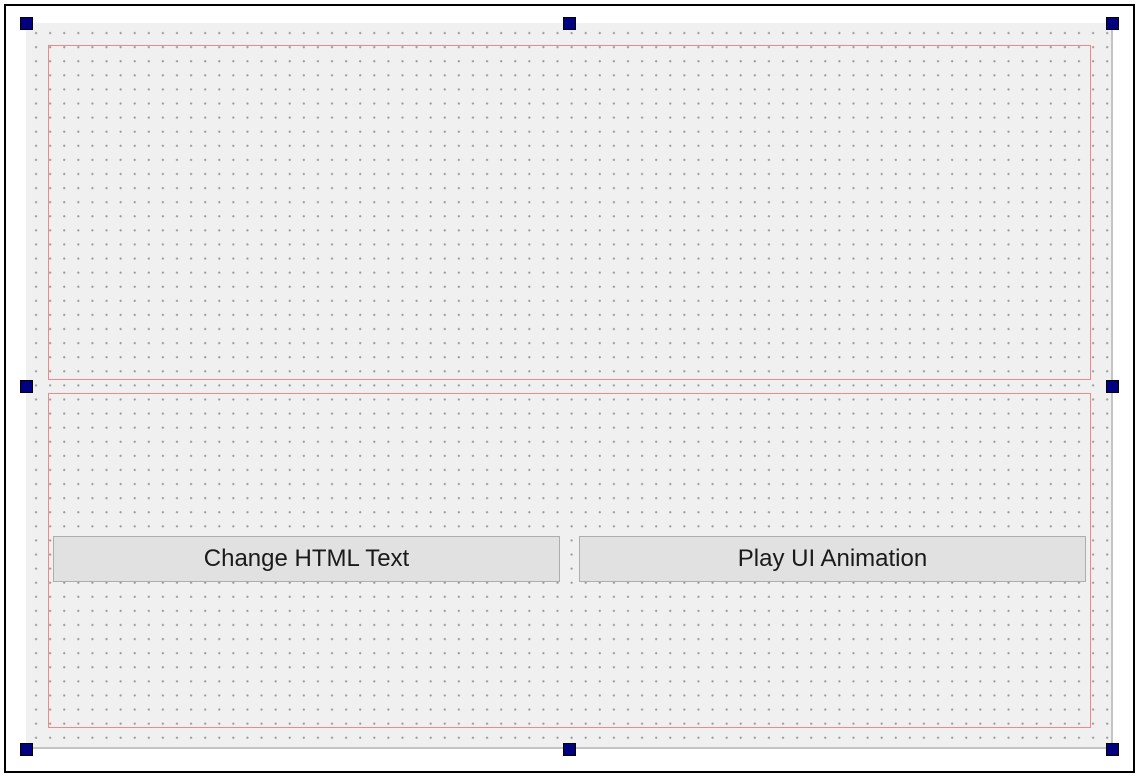 The width and height of the screenshot is (1141, 777). Describe the element at coordinates (1112, 749) in the screenshot. I see `resize-handle-bottom-right` at that location.